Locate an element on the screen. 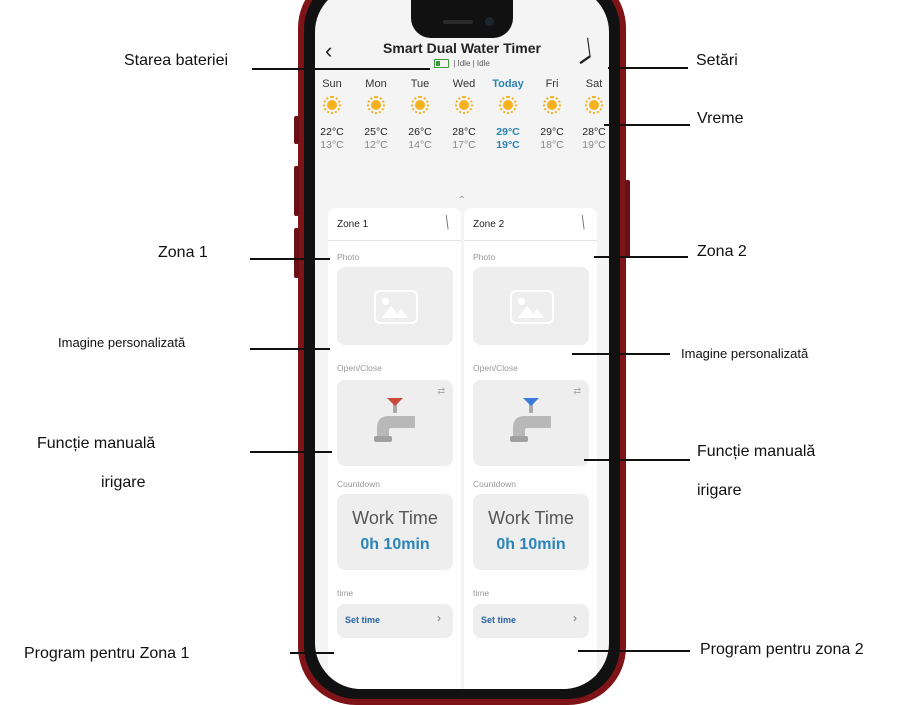  weather-day: Wed 28°C 17°C is located at coordinates (464, 114).